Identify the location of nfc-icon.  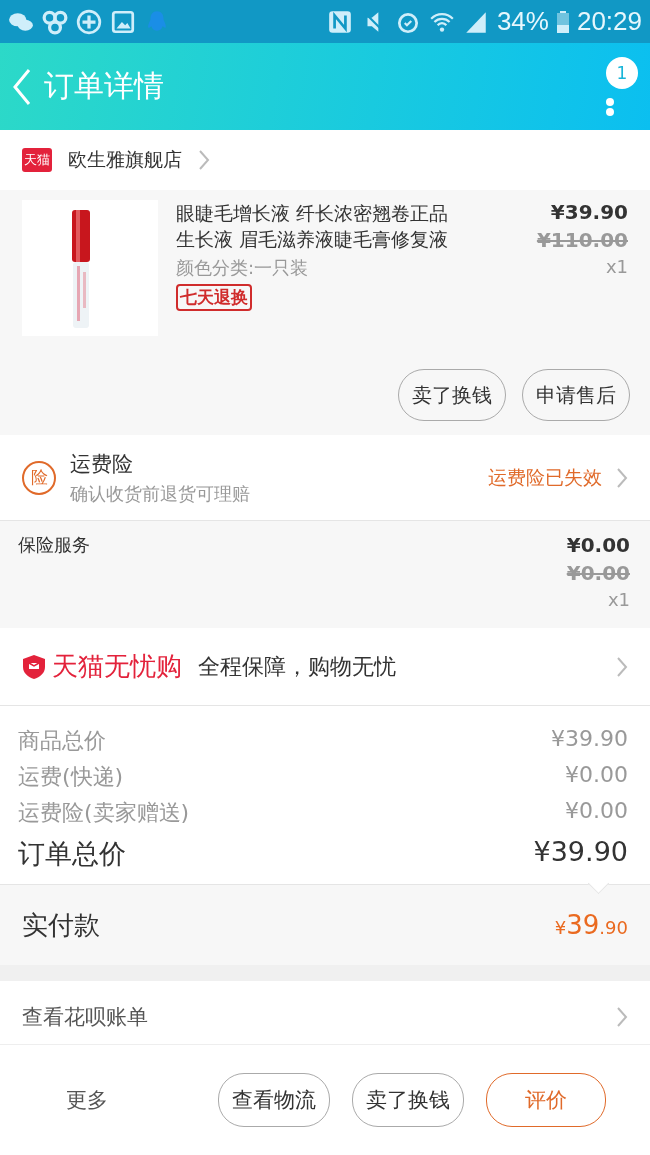
(339, 21).